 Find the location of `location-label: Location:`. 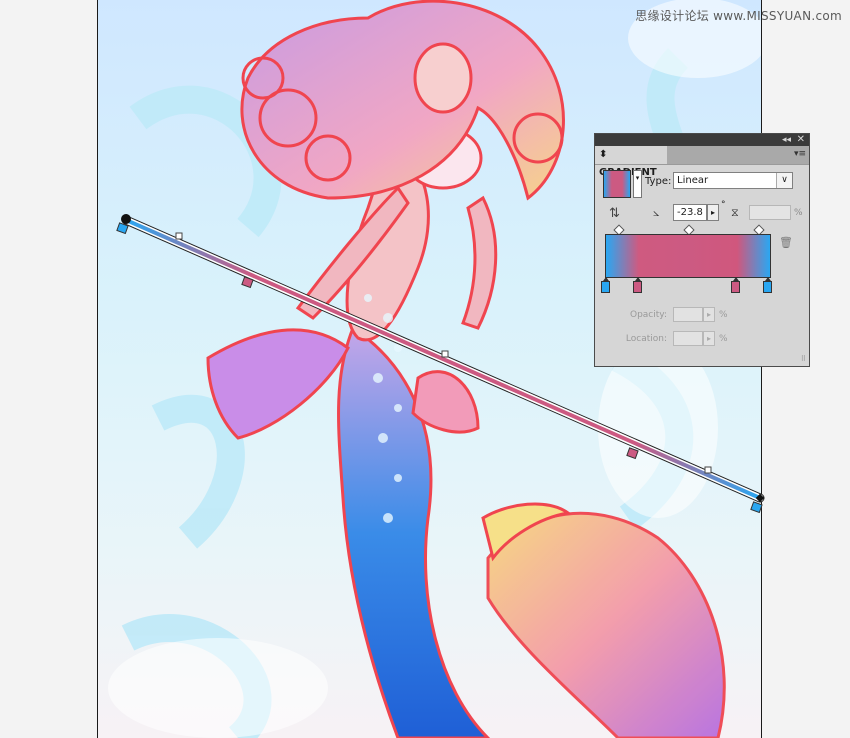

location-label: Location: is located at coordinates (646, 339).